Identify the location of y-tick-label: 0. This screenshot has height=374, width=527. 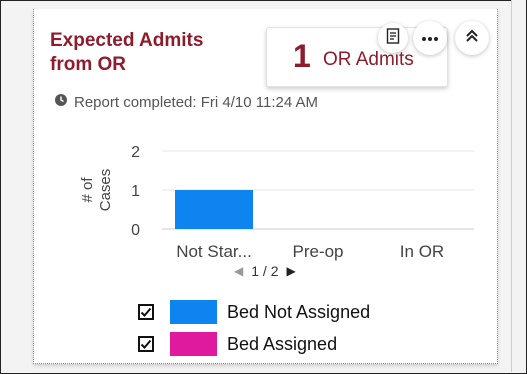
(135, 230).